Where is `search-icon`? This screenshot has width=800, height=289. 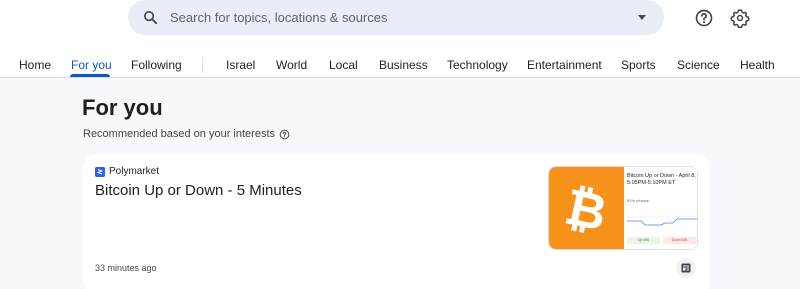 search-icon is located at coordinates (150, 17).